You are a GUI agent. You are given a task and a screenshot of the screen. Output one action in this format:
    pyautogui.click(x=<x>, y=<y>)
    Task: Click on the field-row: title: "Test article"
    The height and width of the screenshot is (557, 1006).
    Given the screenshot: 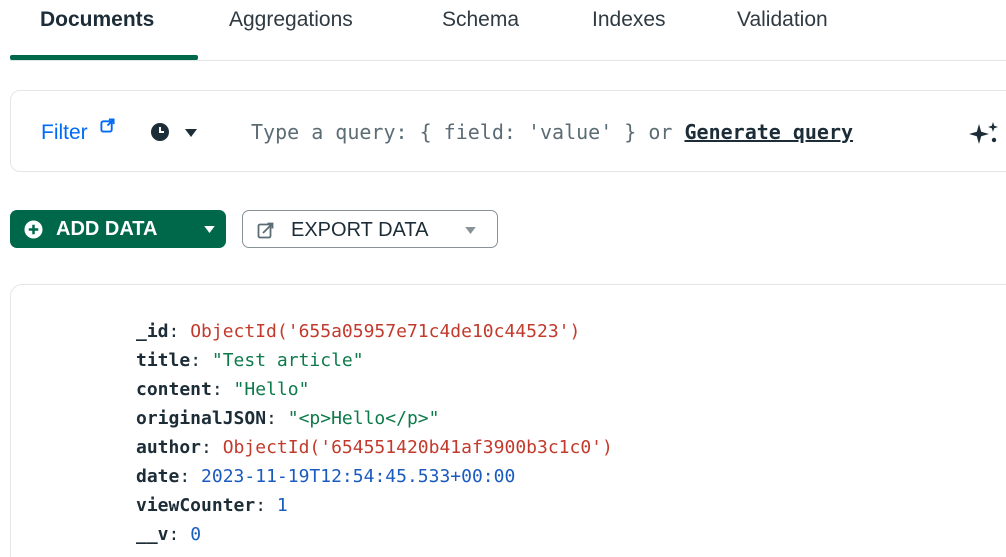 What is the action you would take?
    pyautogui.click(x=250, y=360)
    